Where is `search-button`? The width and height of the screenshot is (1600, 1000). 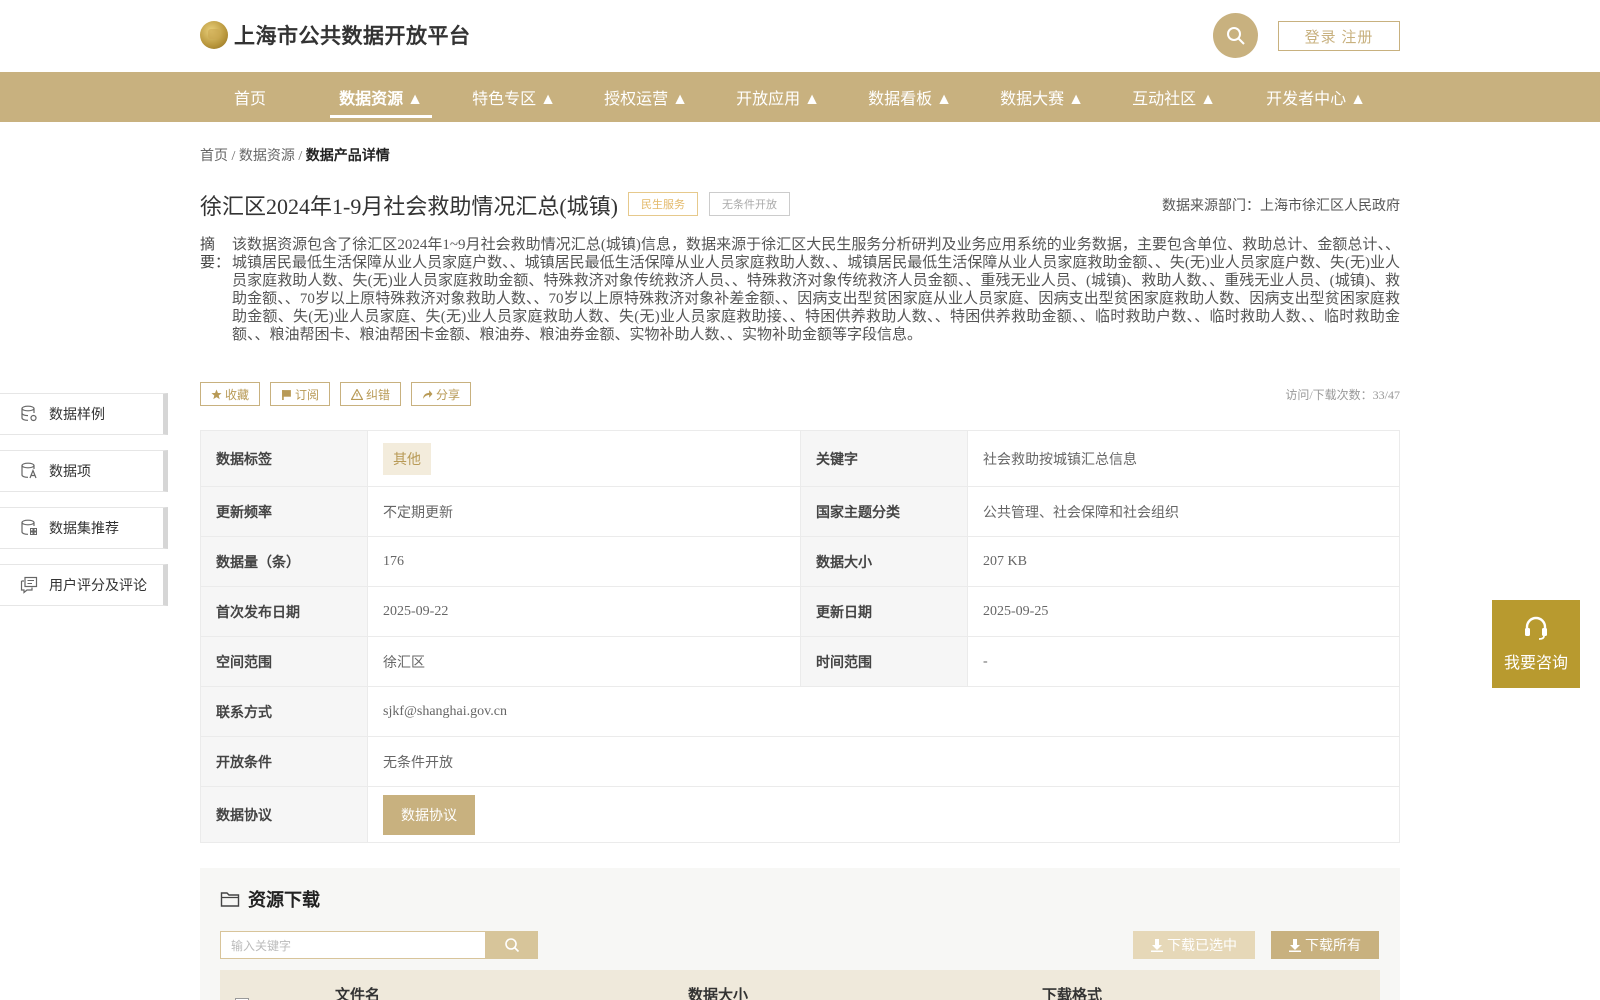
search-button is located at coordinates (1235, 35).